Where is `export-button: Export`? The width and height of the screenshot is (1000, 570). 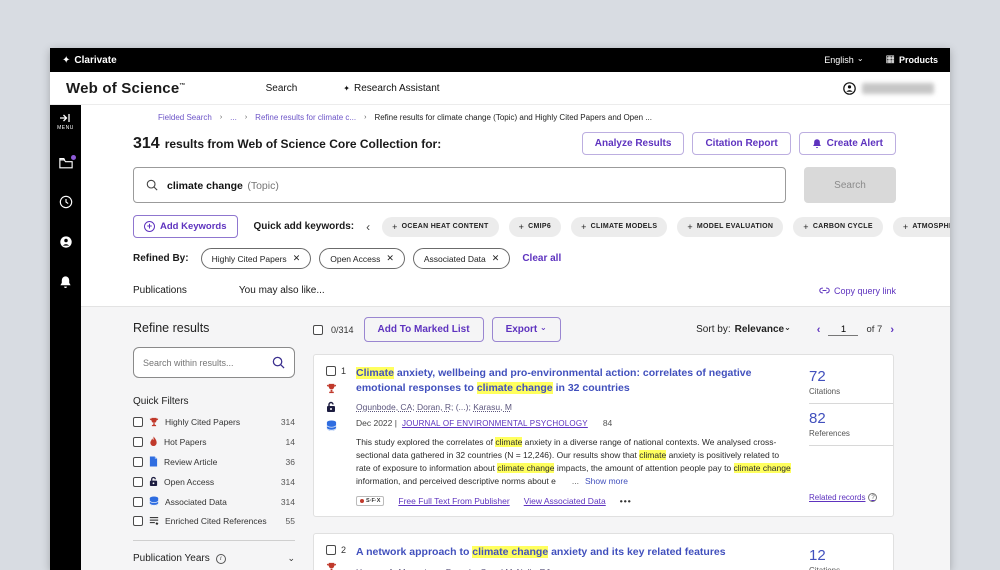 export-button: Export is located at coordinates (526, 329).